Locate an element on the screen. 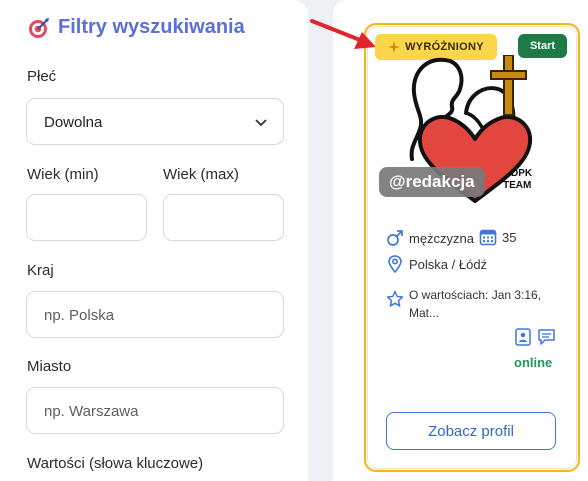 This screenshot has height=481, width=588. filters-header: Filtry wyszukiwania is located at coordinates (136, 27).